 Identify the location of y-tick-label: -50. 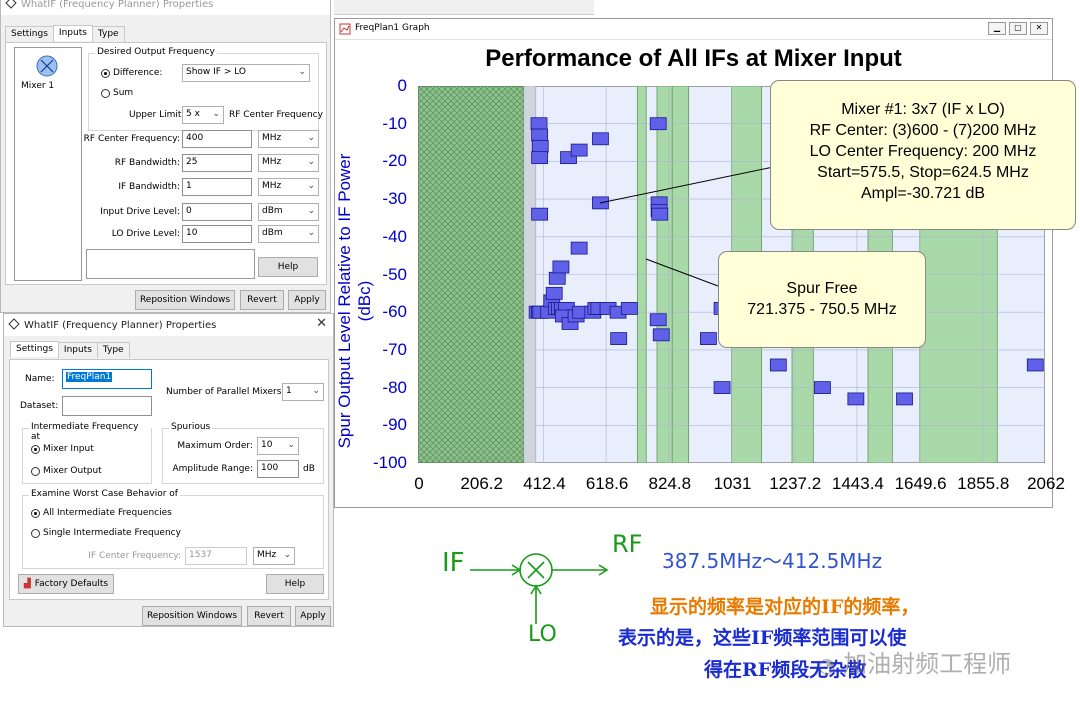
(394, 274).